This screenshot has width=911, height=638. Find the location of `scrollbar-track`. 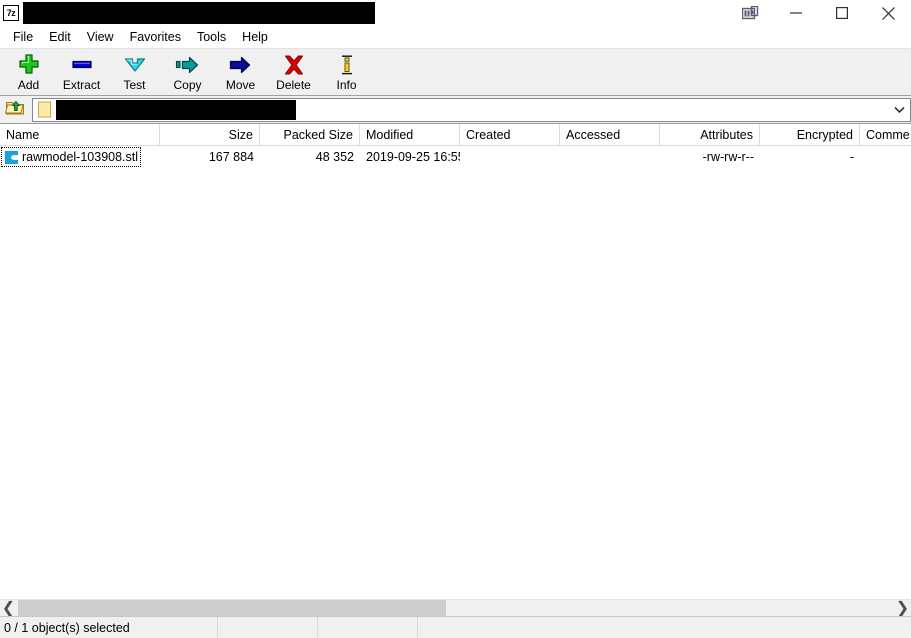

scrollbar-track is located at coordinates (455, 607).